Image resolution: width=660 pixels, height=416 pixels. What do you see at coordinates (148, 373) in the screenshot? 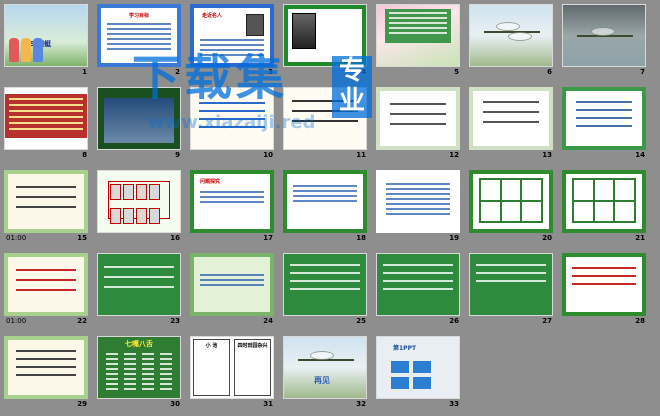
I see `text-column` at bounding box center [148, 373].